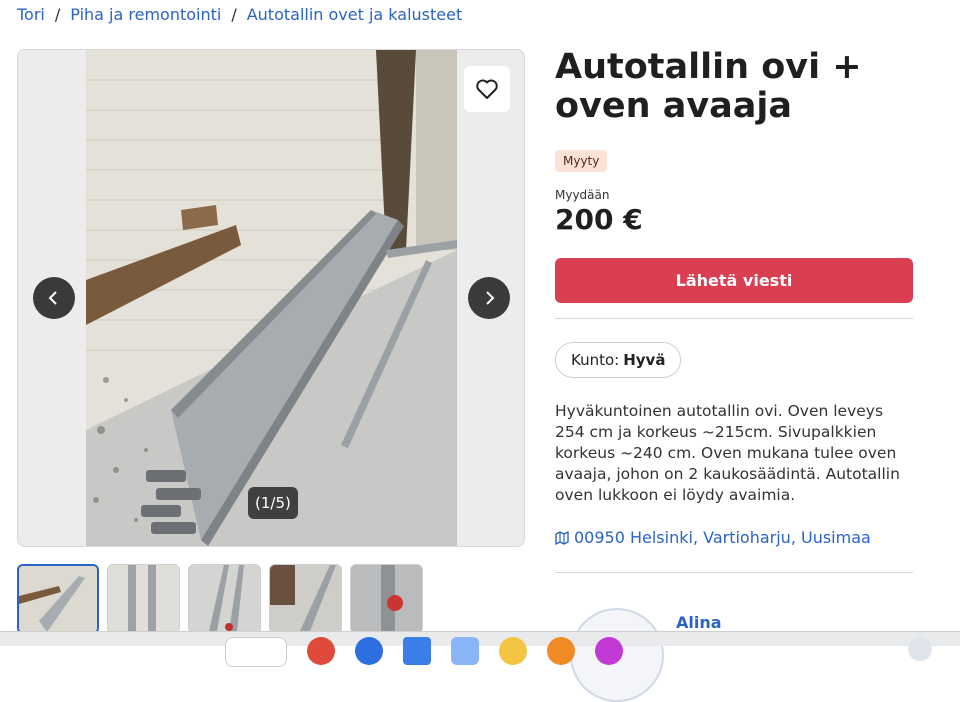 This screenshot has width=960, height=702. What do you see at coordinates (31, 14) in the screenshot?
I see `breadcrumb-link-tori: Tori` at bounding box center [31, 14].